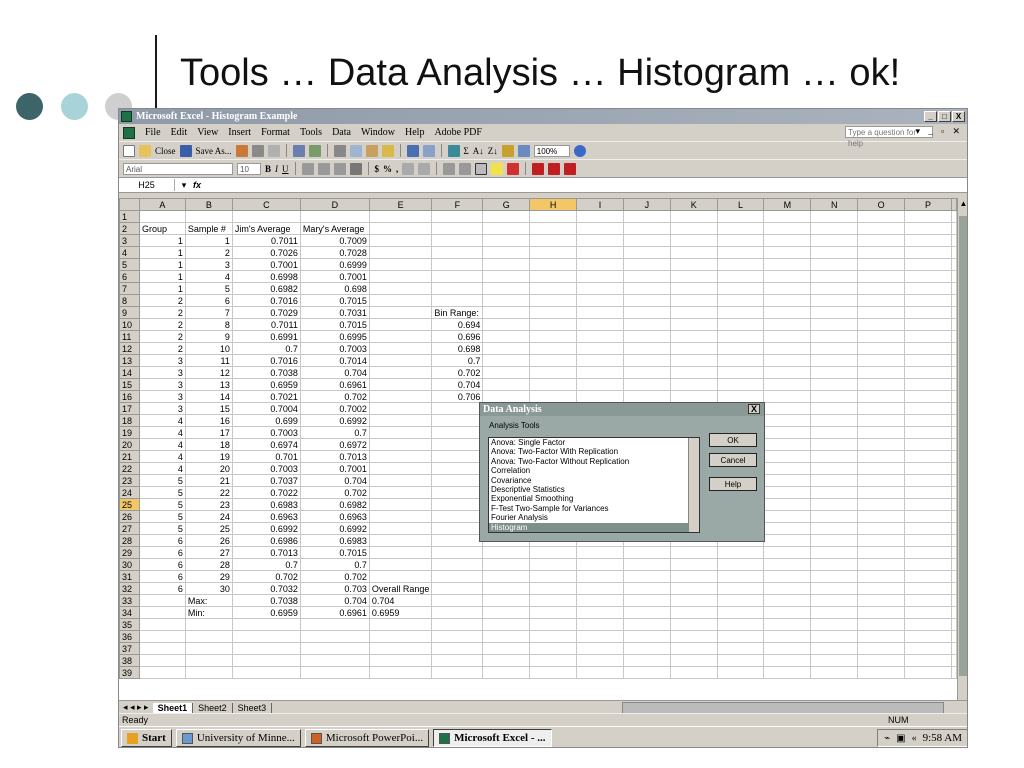 The height and width of the screenshot is (768, 1024). I want to click on merge-center-icon, so click(355, 168).